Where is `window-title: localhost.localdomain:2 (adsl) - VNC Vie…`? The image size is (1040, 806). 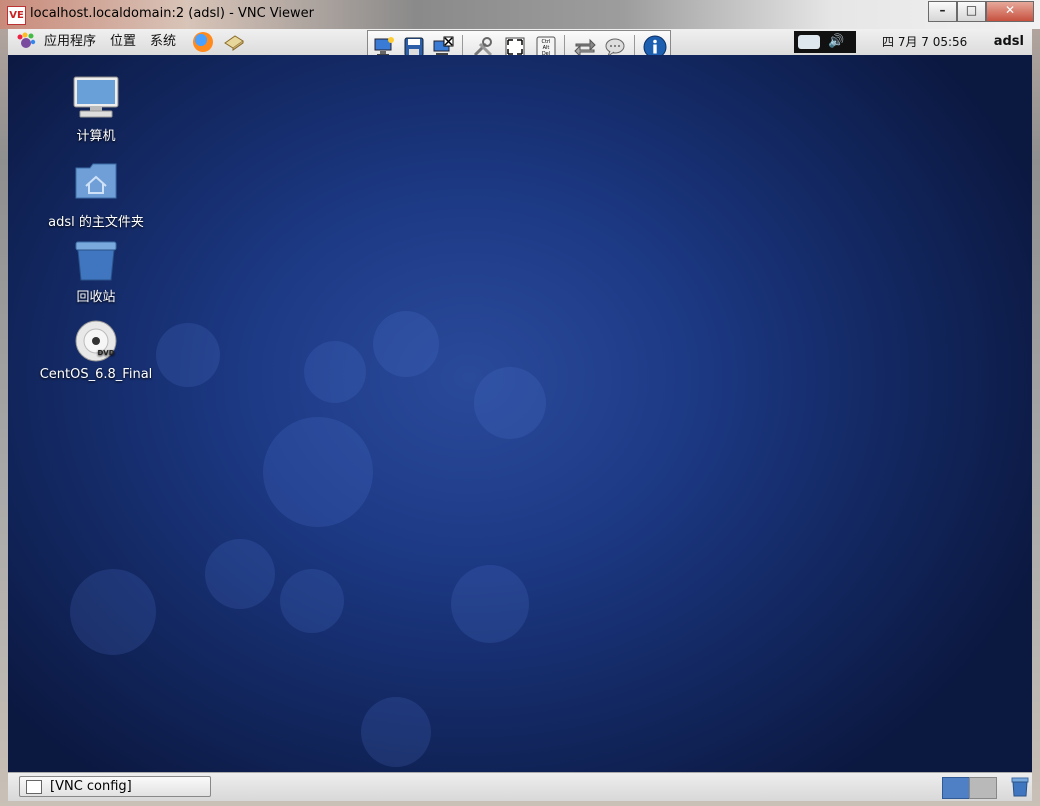 window-title: localhost.localdomain:2 (adsl) - VNC Vie… is located at coordinates (172, 13).